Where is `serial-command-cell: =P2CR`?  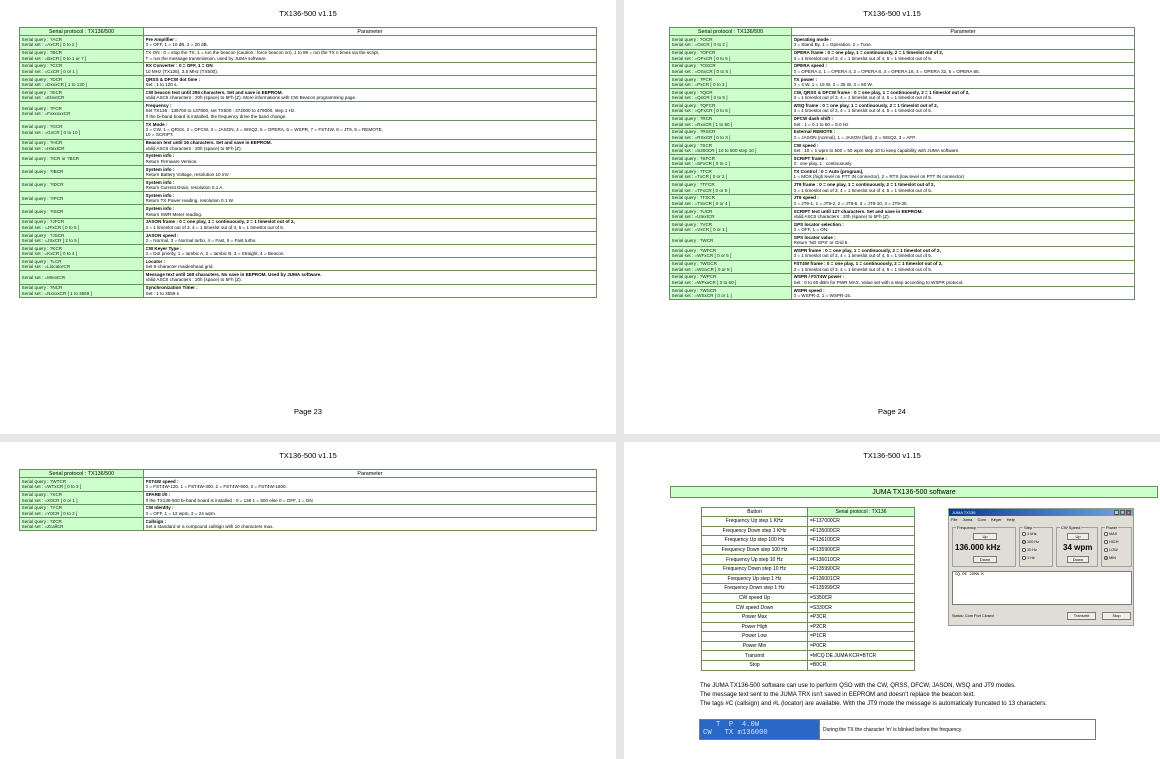
serial-command-cell: =P2CR is located at coordinates (861, 627).